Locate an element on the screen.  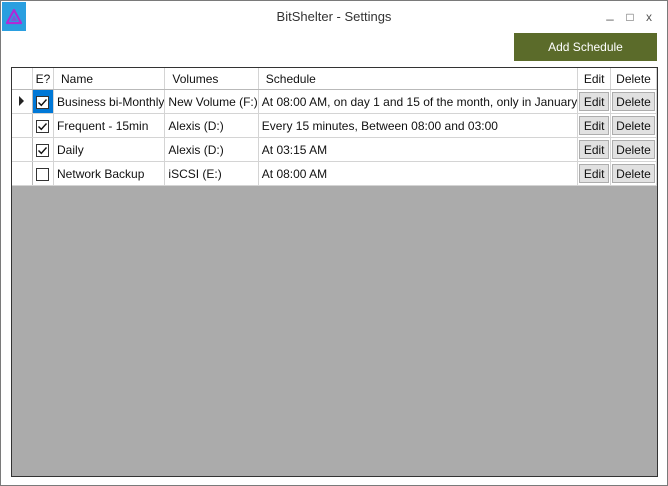
close-icon: x is located at coordinates (649, 17).